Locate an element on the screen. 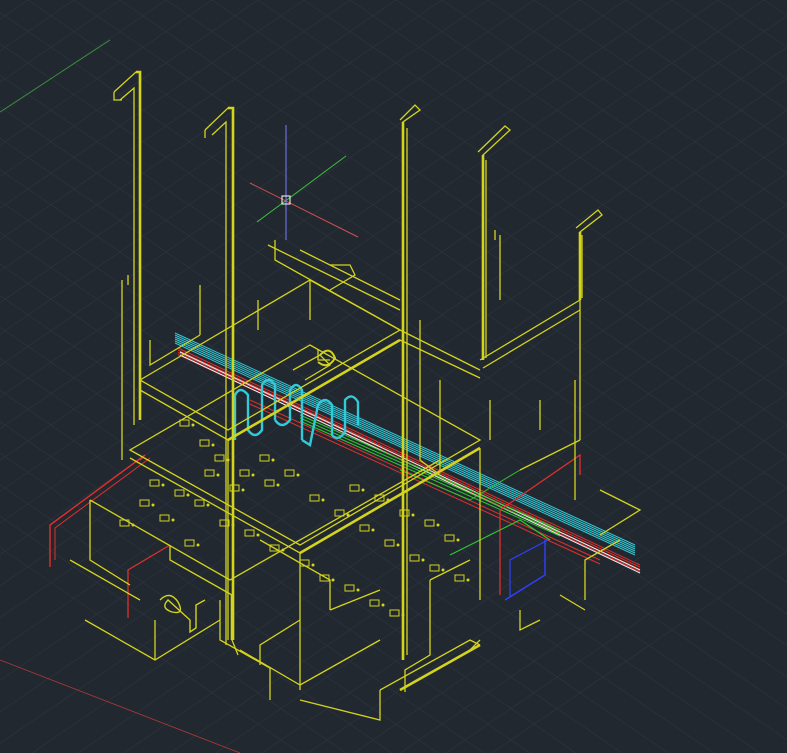  world-x-axis is located at coordinates (120, 706).